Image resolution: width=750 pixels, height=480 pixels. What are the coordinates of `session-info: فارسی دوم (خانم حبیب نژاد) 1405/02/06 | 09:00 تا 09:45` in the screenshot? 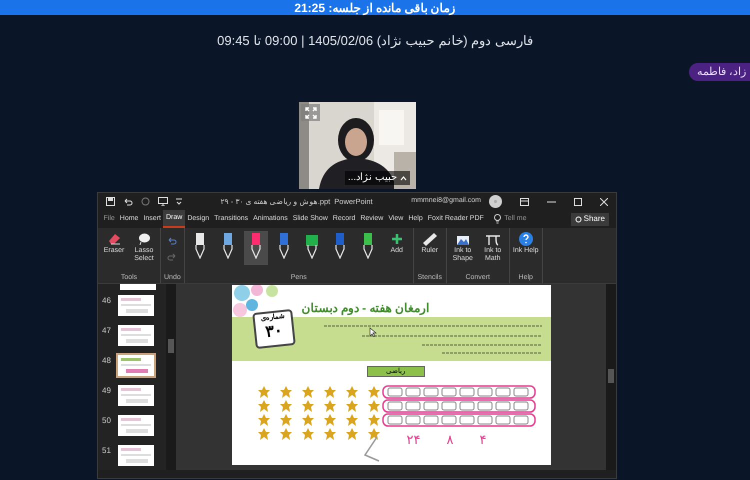 It's located at (375, 41).